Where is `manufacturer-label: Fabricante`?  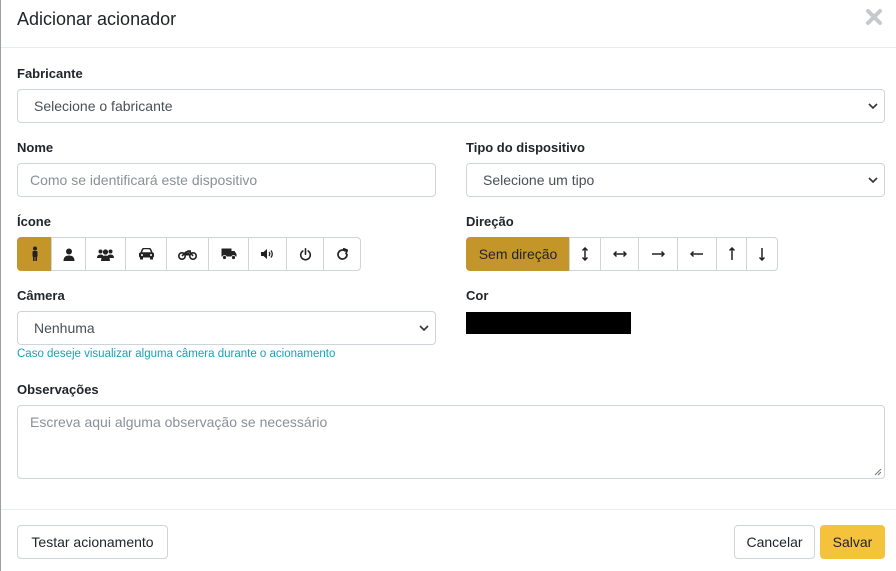
manufacturer-label: Fabricante is located at coordinates (50, 73).